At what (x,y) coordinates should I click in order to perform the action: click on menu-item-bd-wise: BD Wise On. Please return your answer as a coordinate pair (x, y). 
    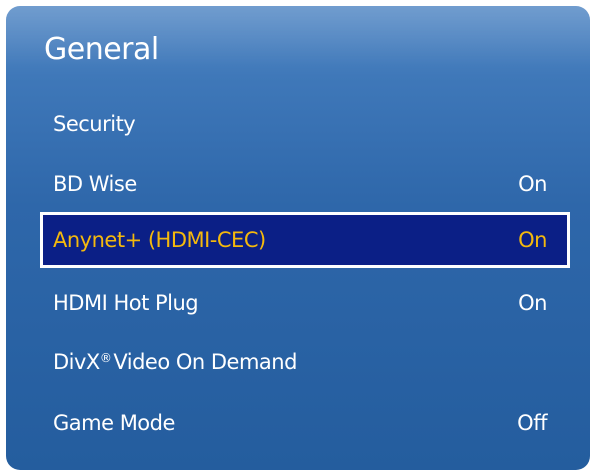
    Looking at the image, I should click on (305, 184).